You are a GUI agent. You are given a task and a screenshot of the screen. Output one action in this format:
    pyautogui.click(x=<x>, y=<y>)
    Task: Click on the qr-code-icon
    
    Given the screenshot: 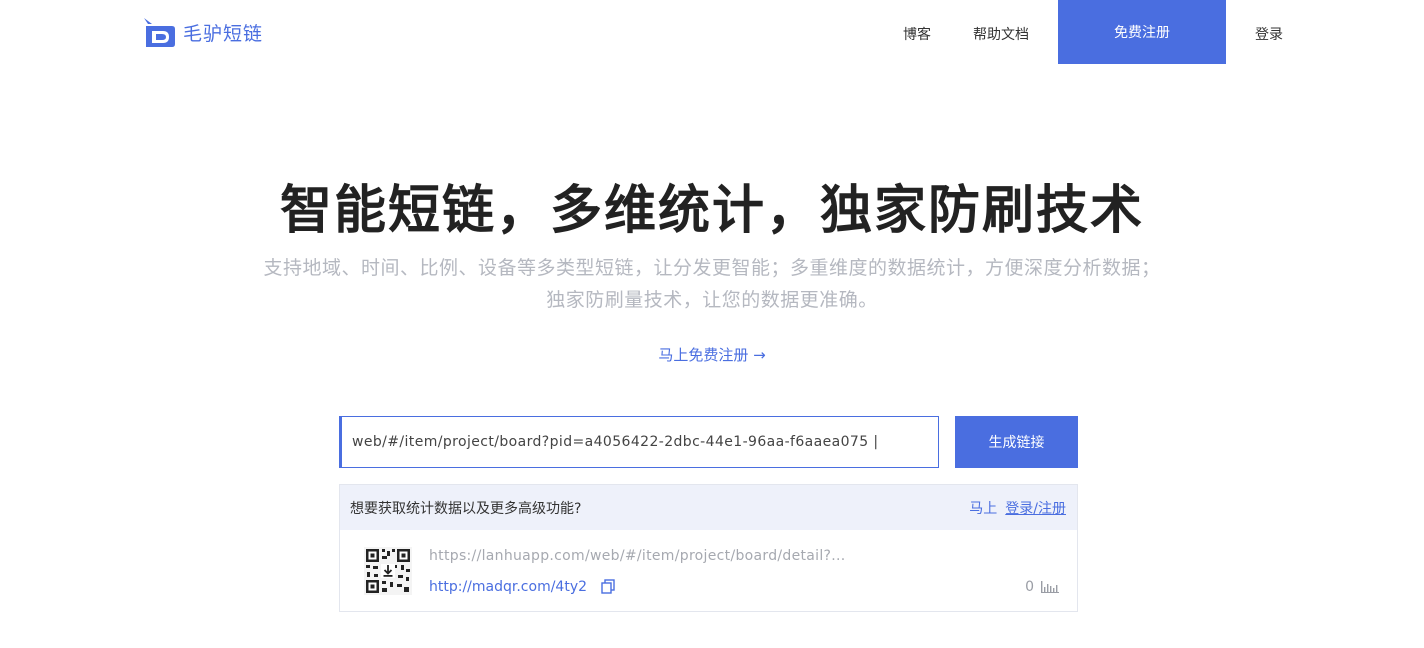 What is the action you would take?
    pyautogui.click(x=388, y=571)
    